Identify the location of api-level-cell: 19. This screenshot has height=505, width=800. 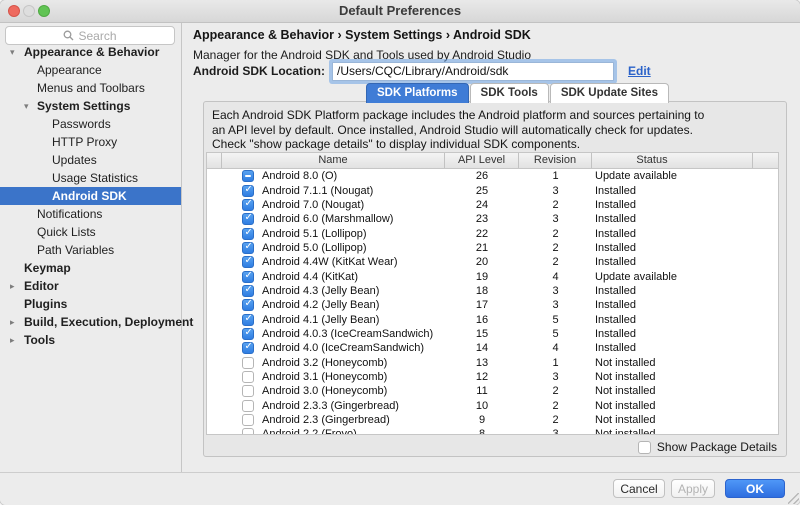
(482, 276).